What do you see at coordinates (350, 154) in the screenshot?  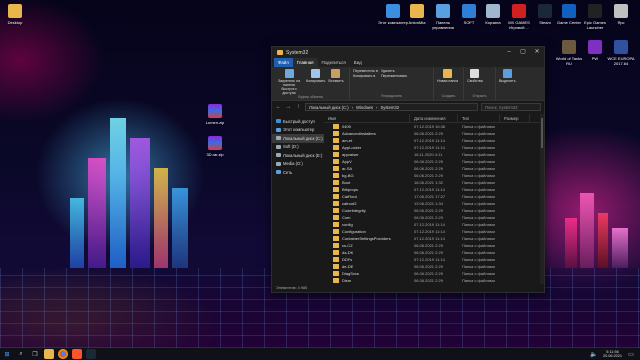 I see `file-name: appraiser` at bounding box center [350, 154].